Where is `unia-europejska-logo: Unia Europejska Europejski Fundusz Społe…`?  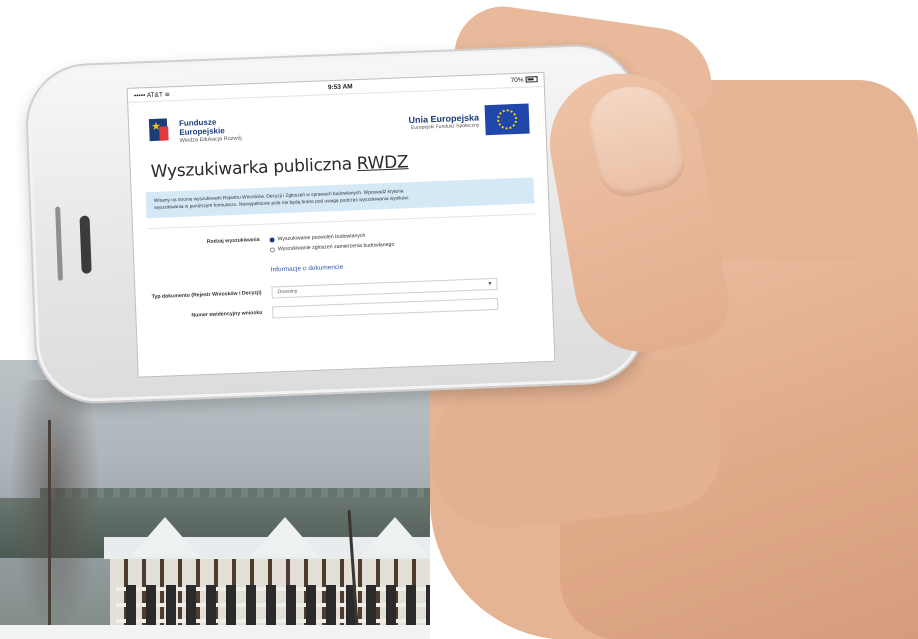 unia-europejska-logo: Unia Europejska Europejski Fundusz Społe… is located at coordinates (469, 121).